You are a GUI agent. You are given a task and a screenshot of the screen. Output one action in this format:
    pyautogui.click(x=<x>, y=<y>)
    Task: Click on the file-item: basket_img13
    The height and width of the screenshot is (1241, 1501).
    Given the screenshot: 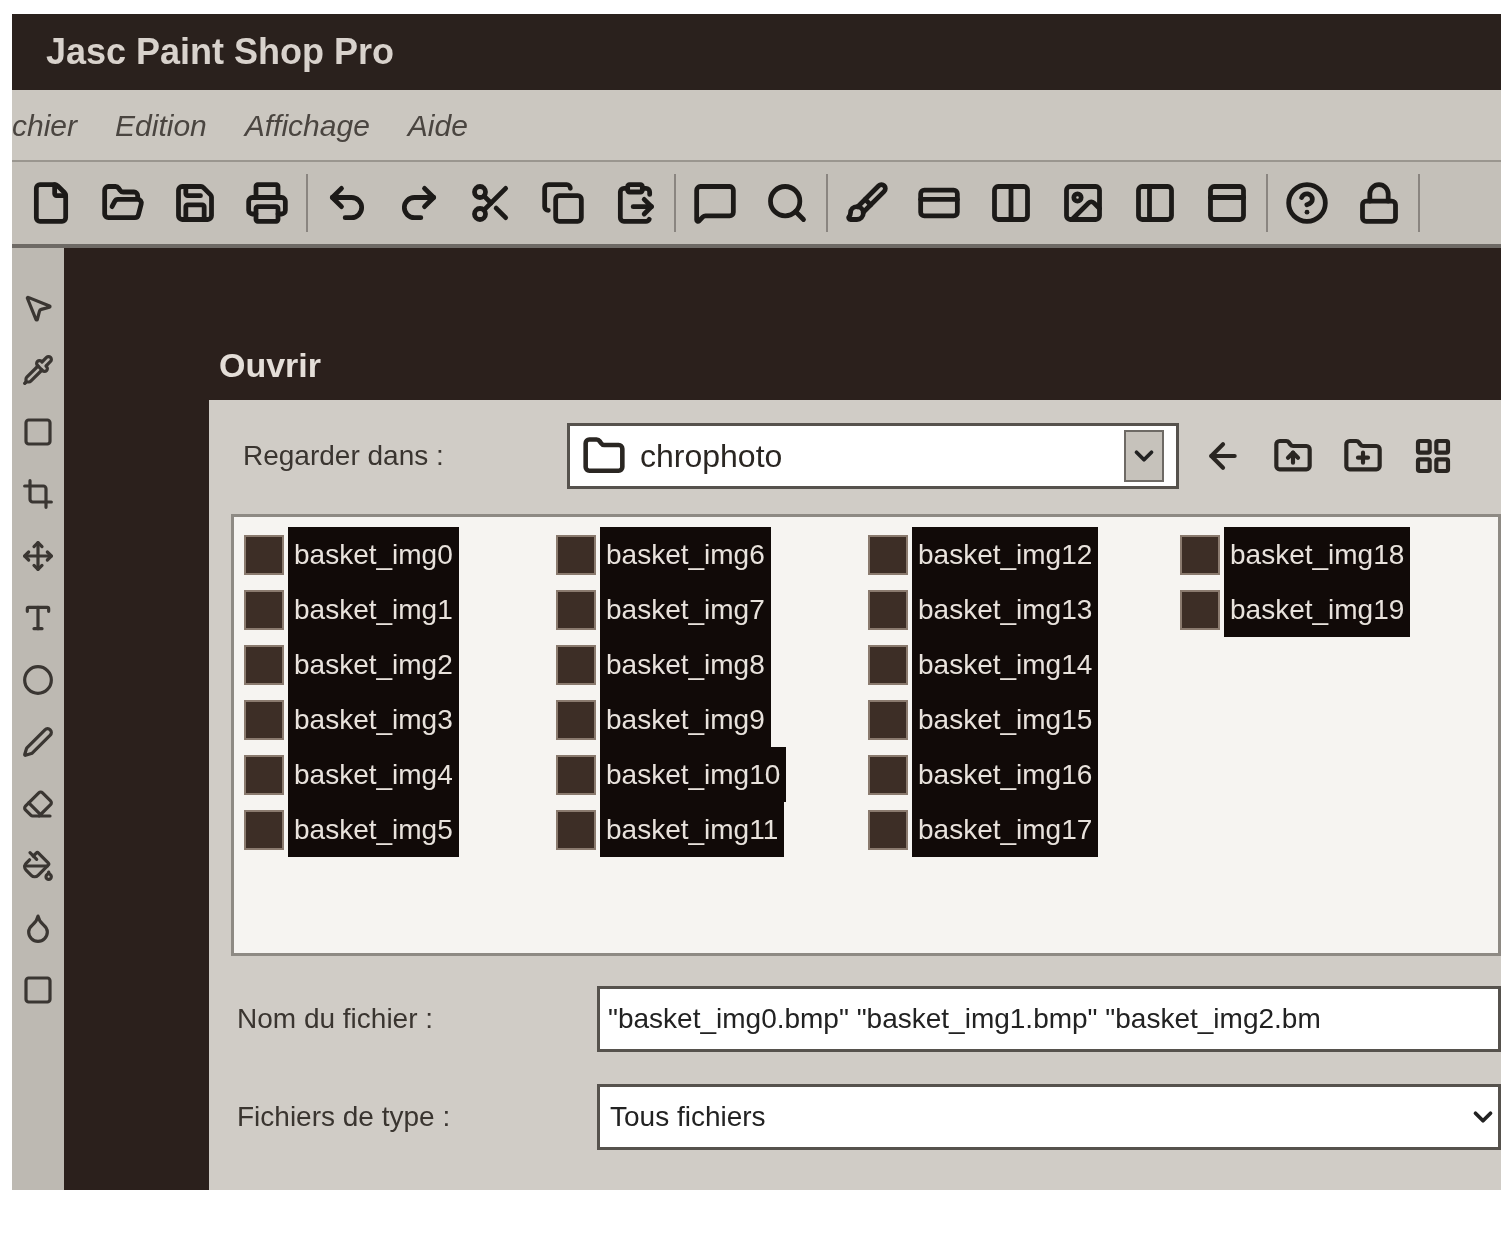 What is the action you would take?
    pyautogui.click(x=1005, y=609)
    